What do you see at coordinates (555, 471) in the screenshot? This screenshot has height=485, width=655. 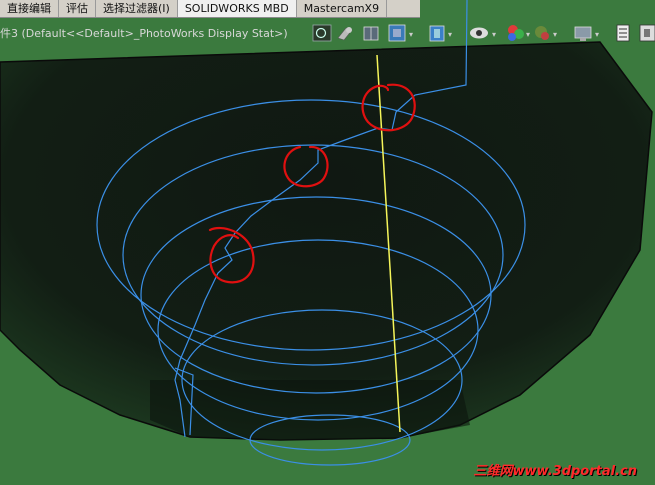 I see `watermark: 三维网www.3dportal.cn` at bounding box center [555, 471].